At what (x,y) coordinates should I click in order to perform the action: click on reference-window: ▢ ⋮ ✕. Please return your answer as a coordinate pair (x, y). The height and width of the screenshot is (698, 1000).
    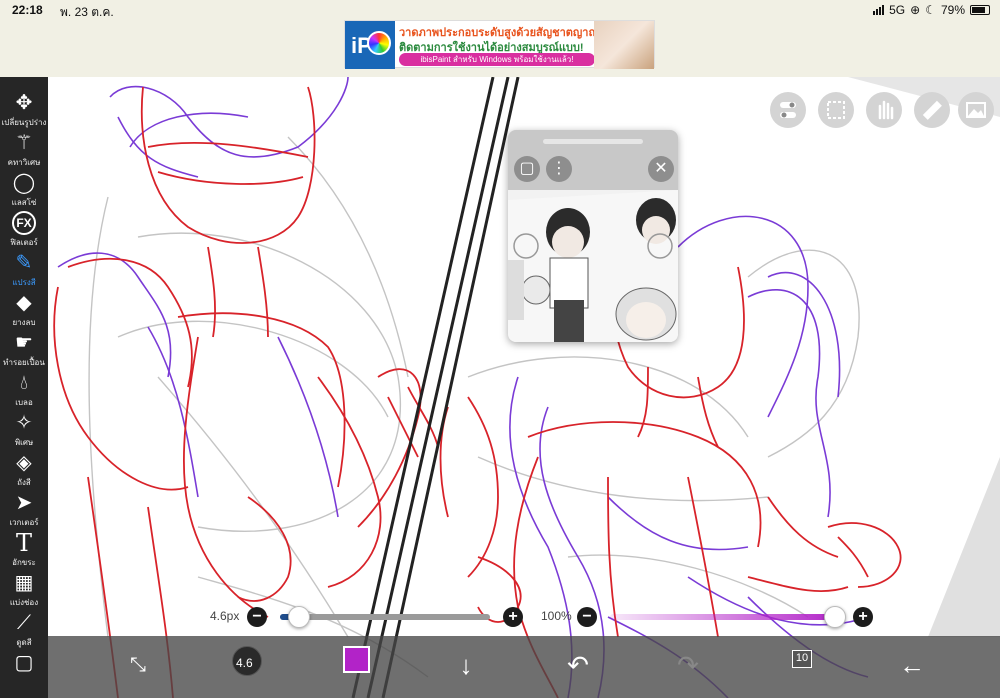
    Looking at the image, I should click on (593, 236).